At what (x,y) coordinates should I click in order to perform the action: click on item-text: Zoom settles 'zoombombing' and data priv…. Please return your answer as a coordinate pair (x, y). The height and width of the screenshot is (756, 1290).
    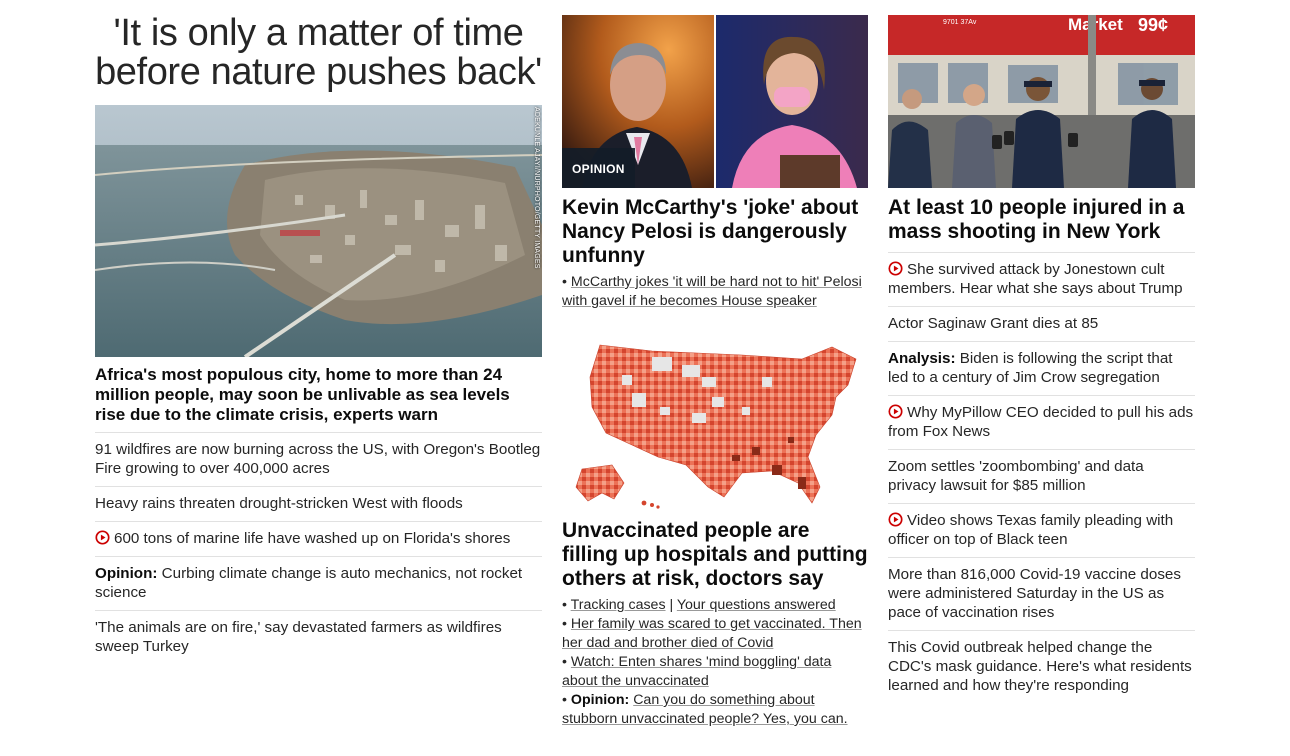
    Looking at the image, I should click on (1016, 476).